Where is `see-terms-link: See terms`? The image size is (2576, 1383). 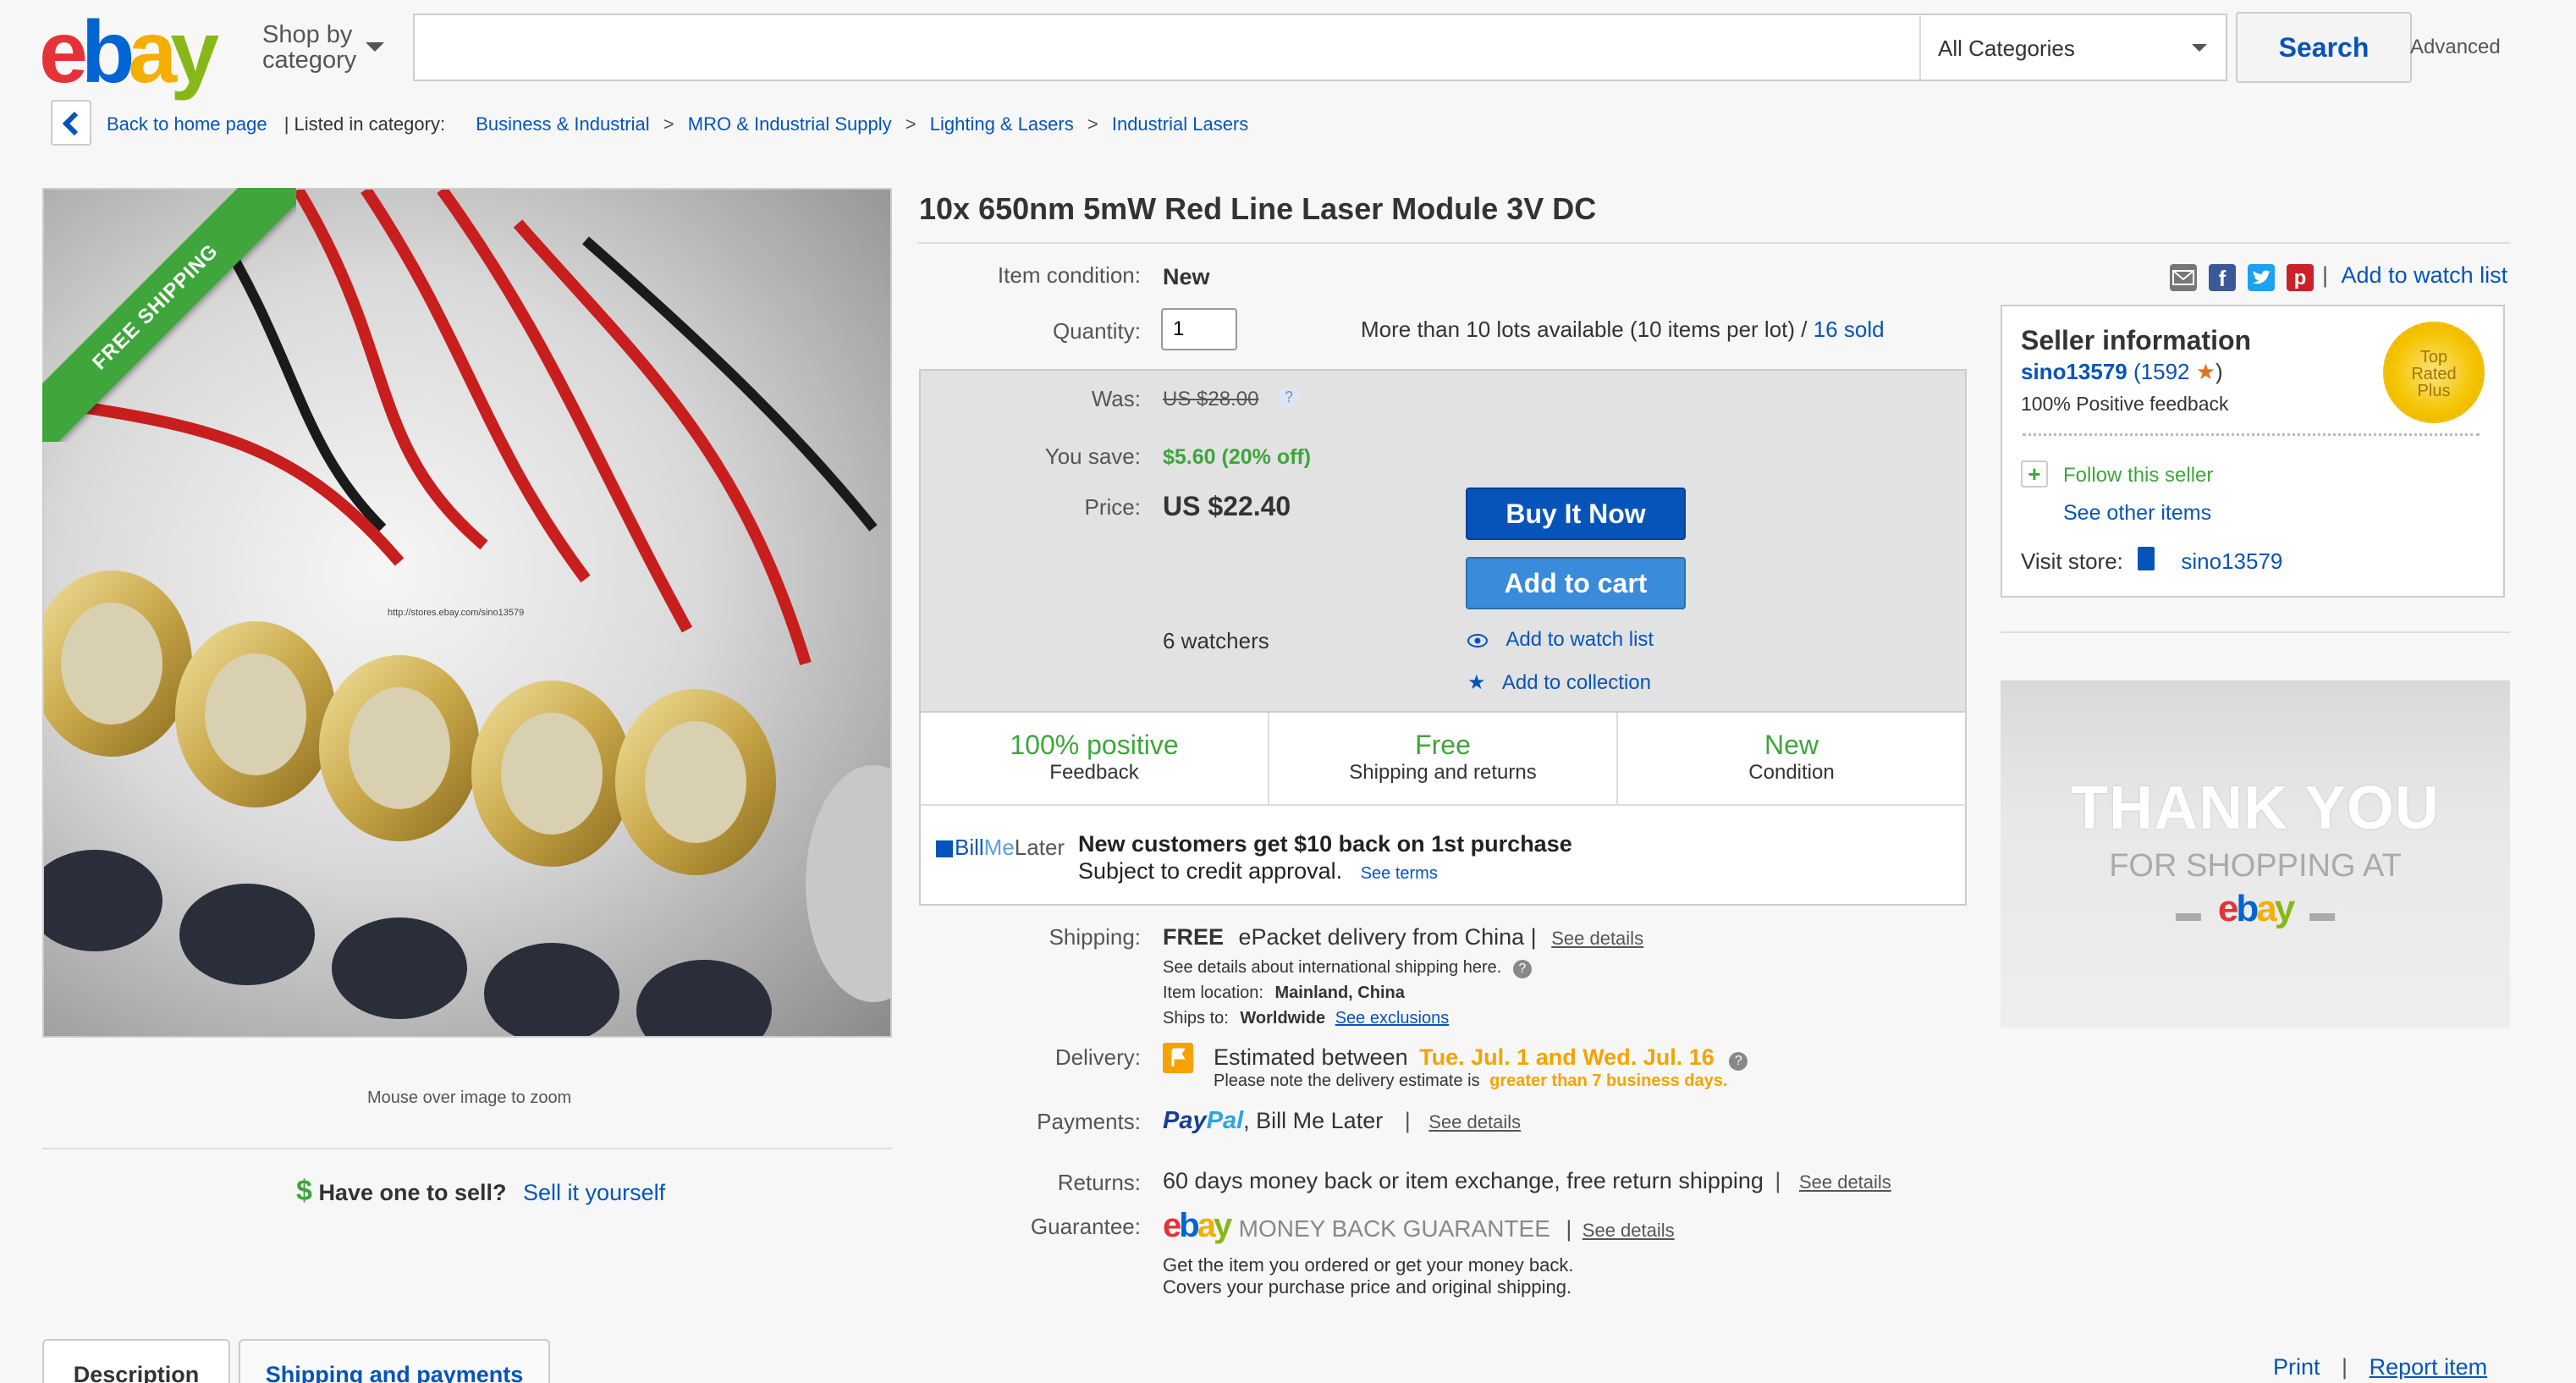 see-terms-link: See terms is located at coordinates (1399, 873).